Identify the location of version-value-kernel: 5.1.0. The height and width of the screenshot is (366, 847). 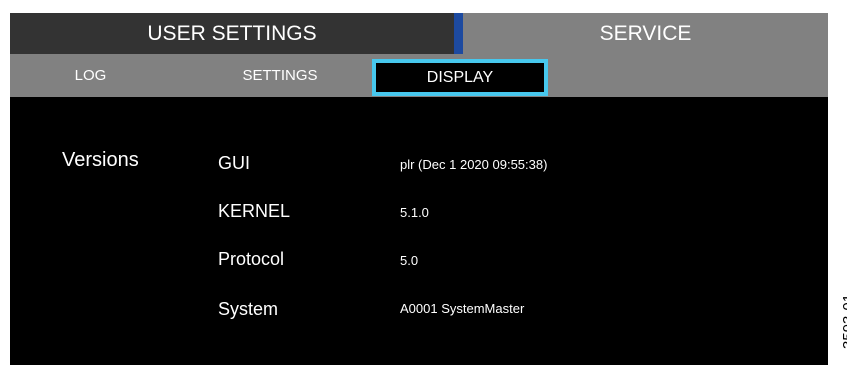
(414, 212).